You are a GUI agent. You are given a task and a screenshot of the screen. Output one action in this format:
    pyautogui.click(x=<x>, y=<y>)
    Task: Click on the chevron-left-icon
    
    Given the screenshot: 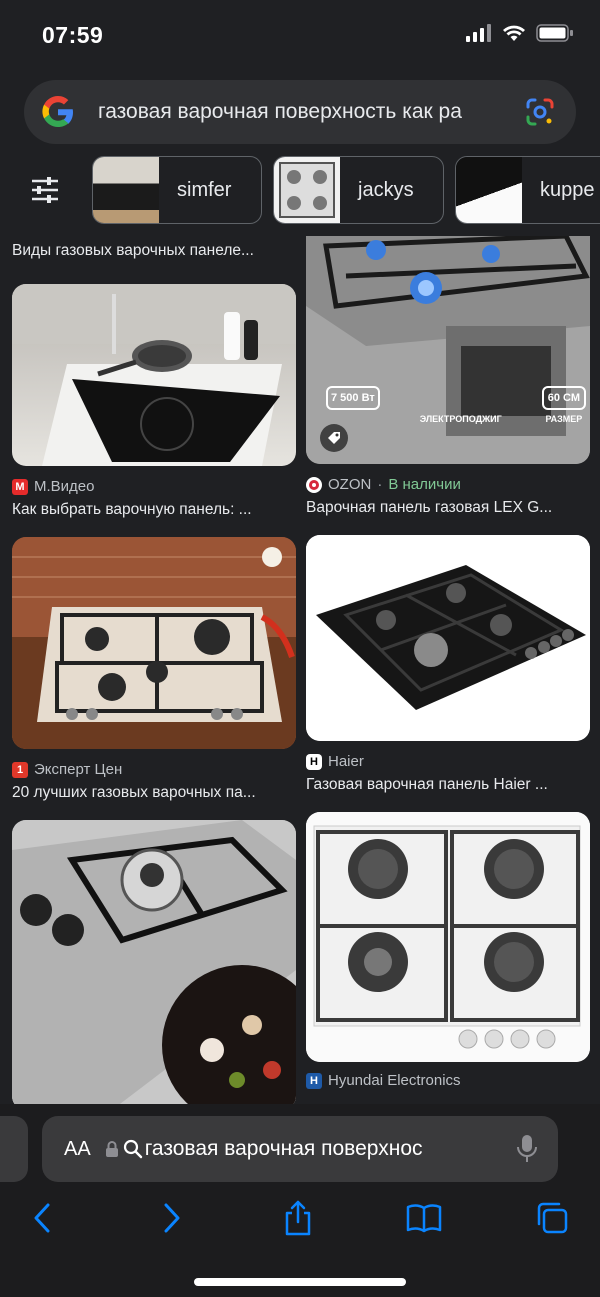 What is the action you would take?
    pyautogui.click(x=42, y=1218)
    